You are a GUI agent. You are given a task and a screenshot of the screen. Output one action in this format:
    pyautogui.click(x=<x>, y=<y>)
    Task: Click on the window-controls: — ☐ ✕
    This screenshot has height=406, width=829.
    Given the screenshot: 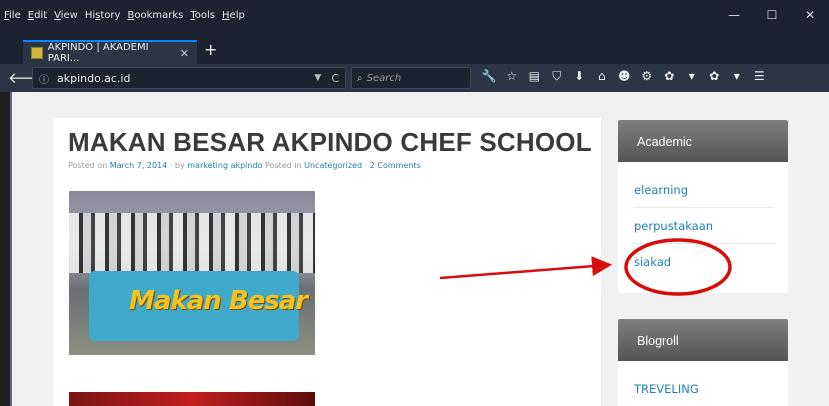 What is the action you would take?
    pyautogui.click(x=772, y=15)
    